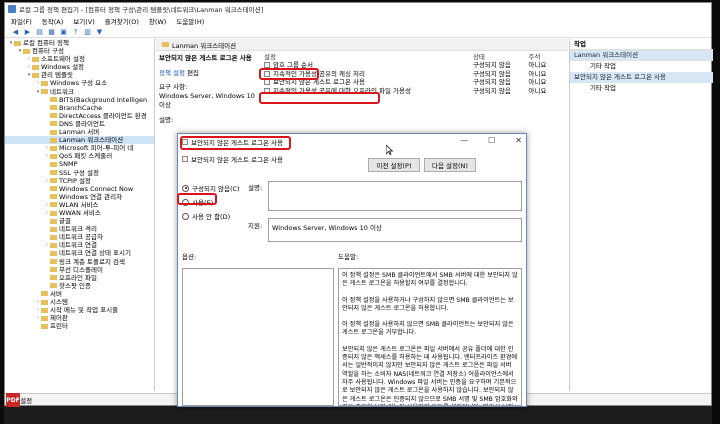 Image resolution: width=720 pixels, height=424 pixels. What do you see at coordinates (79, 262) in the screenshot?
I see `tree-item: 링크 계층 토폴로지 검색` at bounding box center [79, 262].